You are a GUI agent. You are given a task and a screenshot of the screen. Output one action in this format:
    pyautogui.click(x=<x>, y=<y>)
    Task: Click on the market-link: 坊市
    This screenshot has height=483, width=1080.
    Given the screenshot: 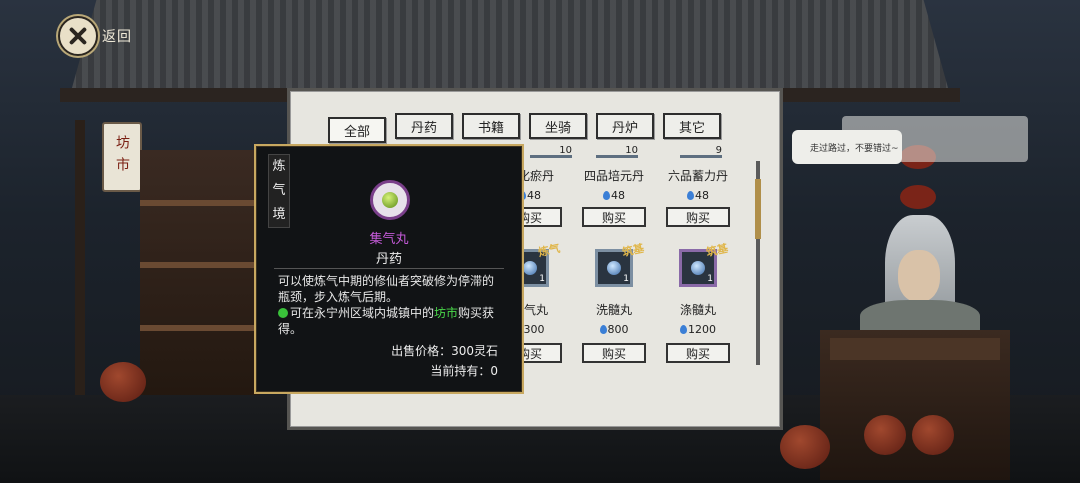 What is the action you would take?
    pyautogui.click(x=446, y=313)
    